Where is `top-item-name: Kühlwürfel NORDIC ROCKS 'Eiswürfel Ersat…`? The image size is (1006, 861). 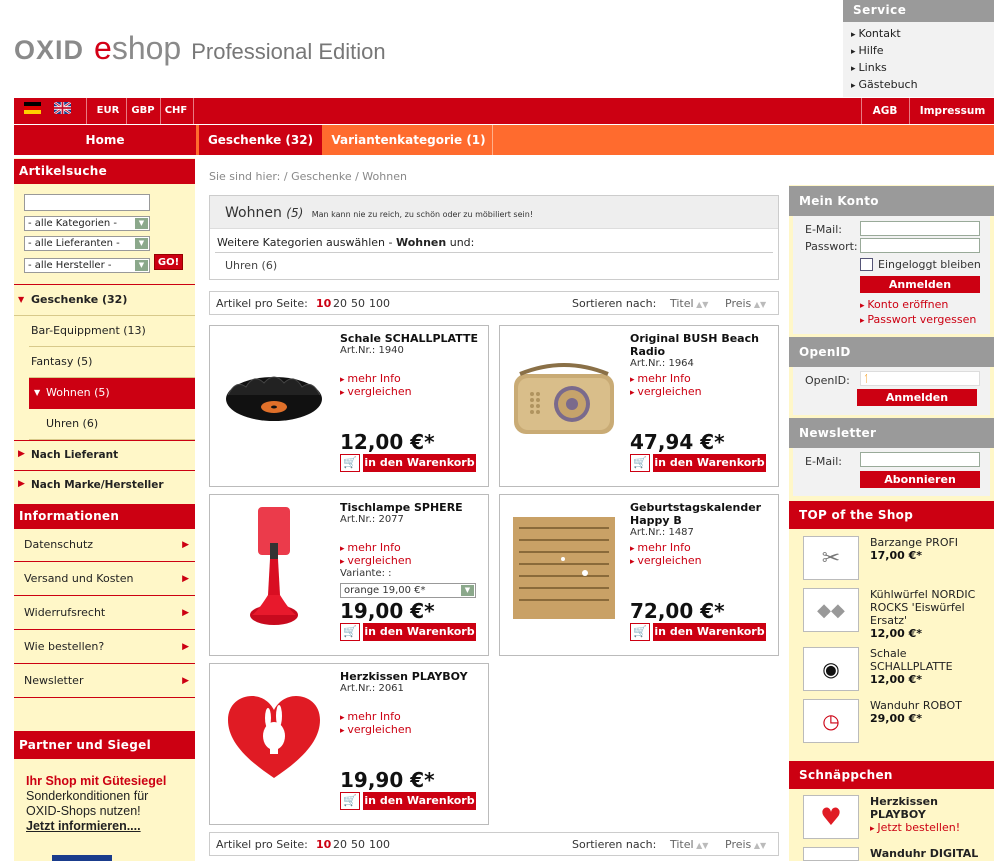 top-item-name: Kühlwürfel NORDIC ROCKS 'Eiswürfel Ersat… is located at coordinates (927, 607).